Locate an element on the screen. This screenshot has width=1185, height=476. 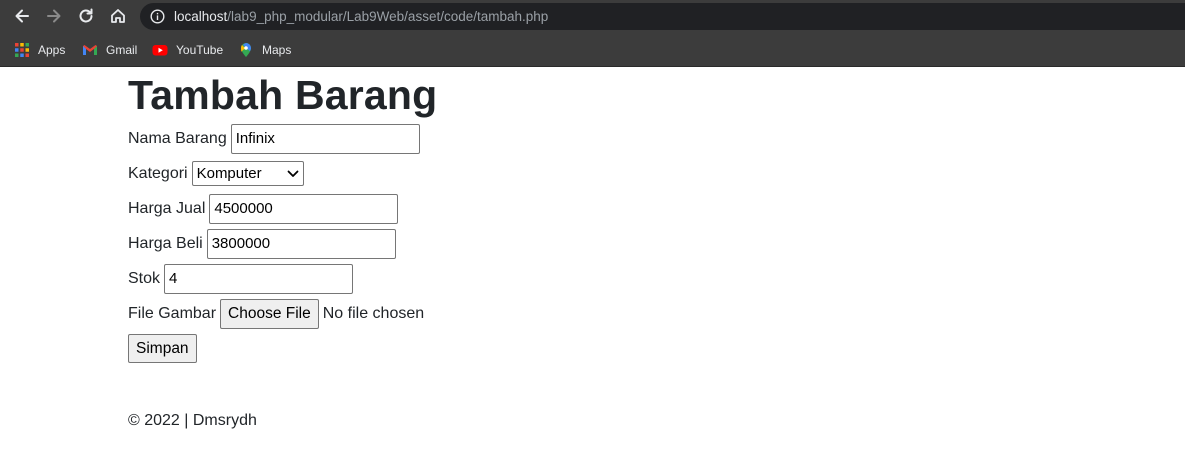
bookmark-label: Apps is located at coordinates (52, 50).